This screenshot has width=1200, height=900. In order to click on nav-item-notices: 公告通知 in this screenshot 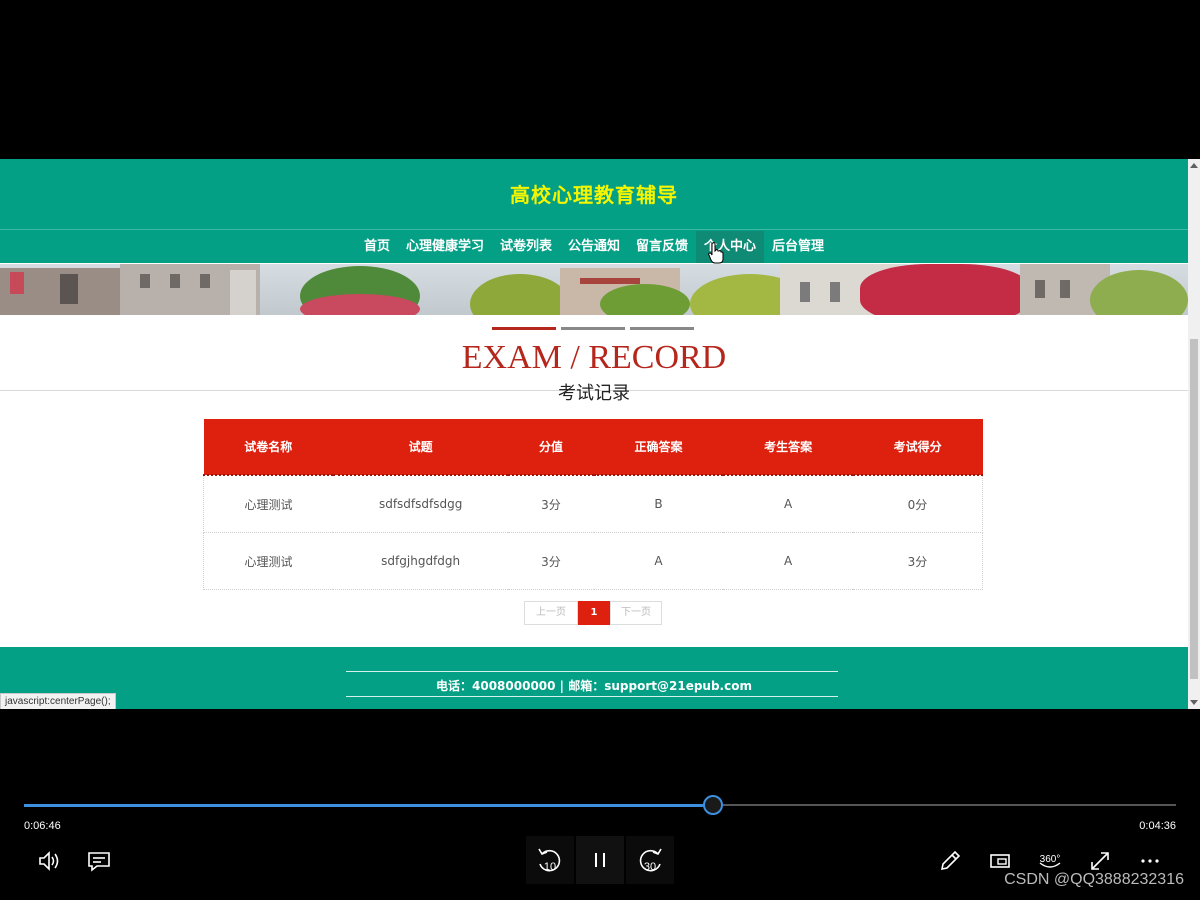, I will do `click(594, 247)`.